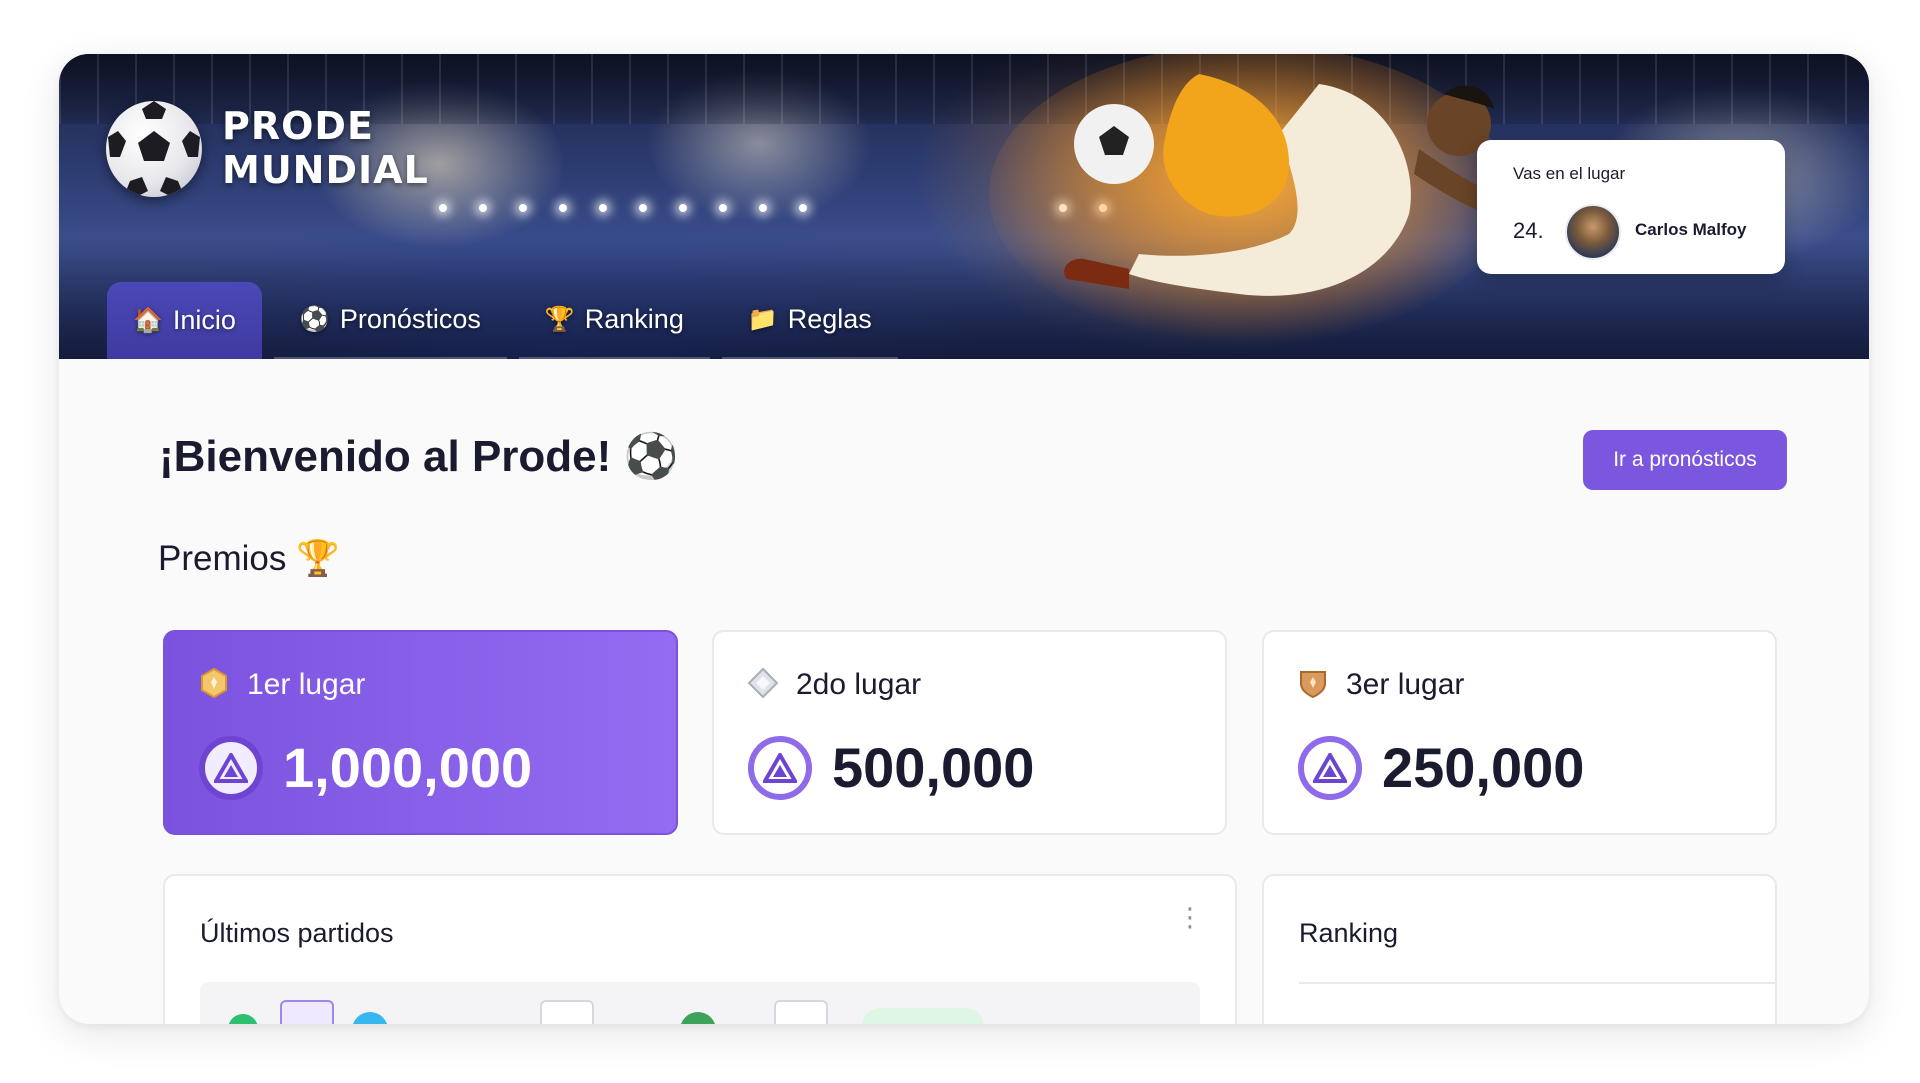 The height and width of the screenshot is (1083, 1920). I want to click on prize-card-third: 3er lugar 250,000, so click(1519, 732).